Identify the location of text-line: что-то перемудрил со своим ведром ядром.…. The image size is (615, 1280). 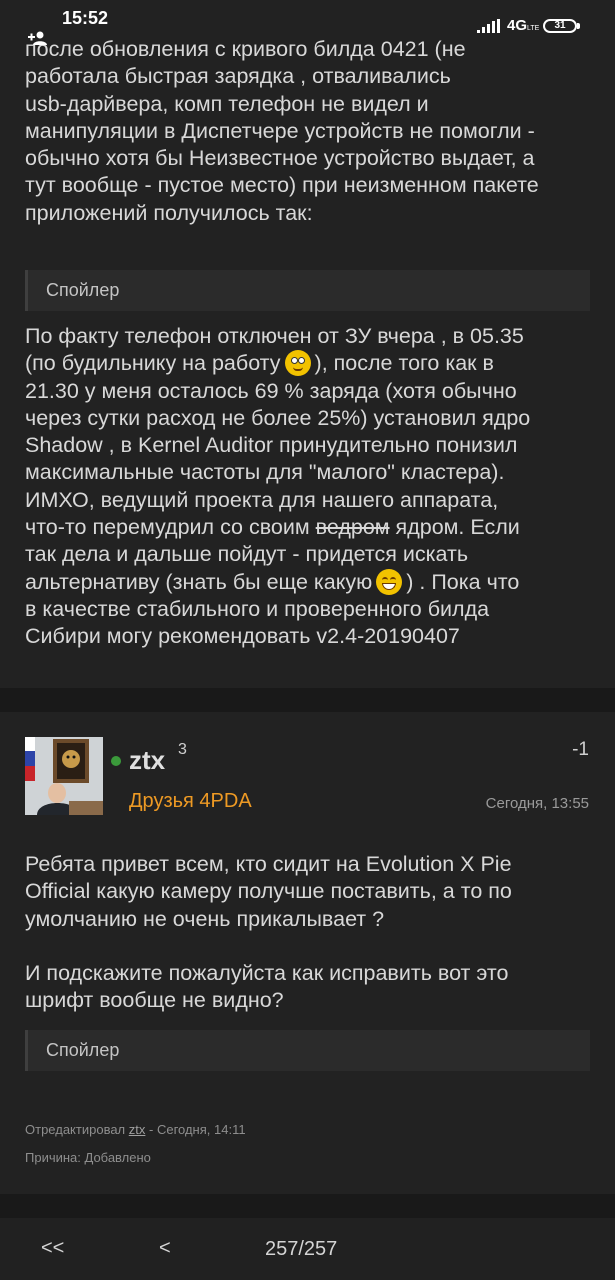
(272, 527).